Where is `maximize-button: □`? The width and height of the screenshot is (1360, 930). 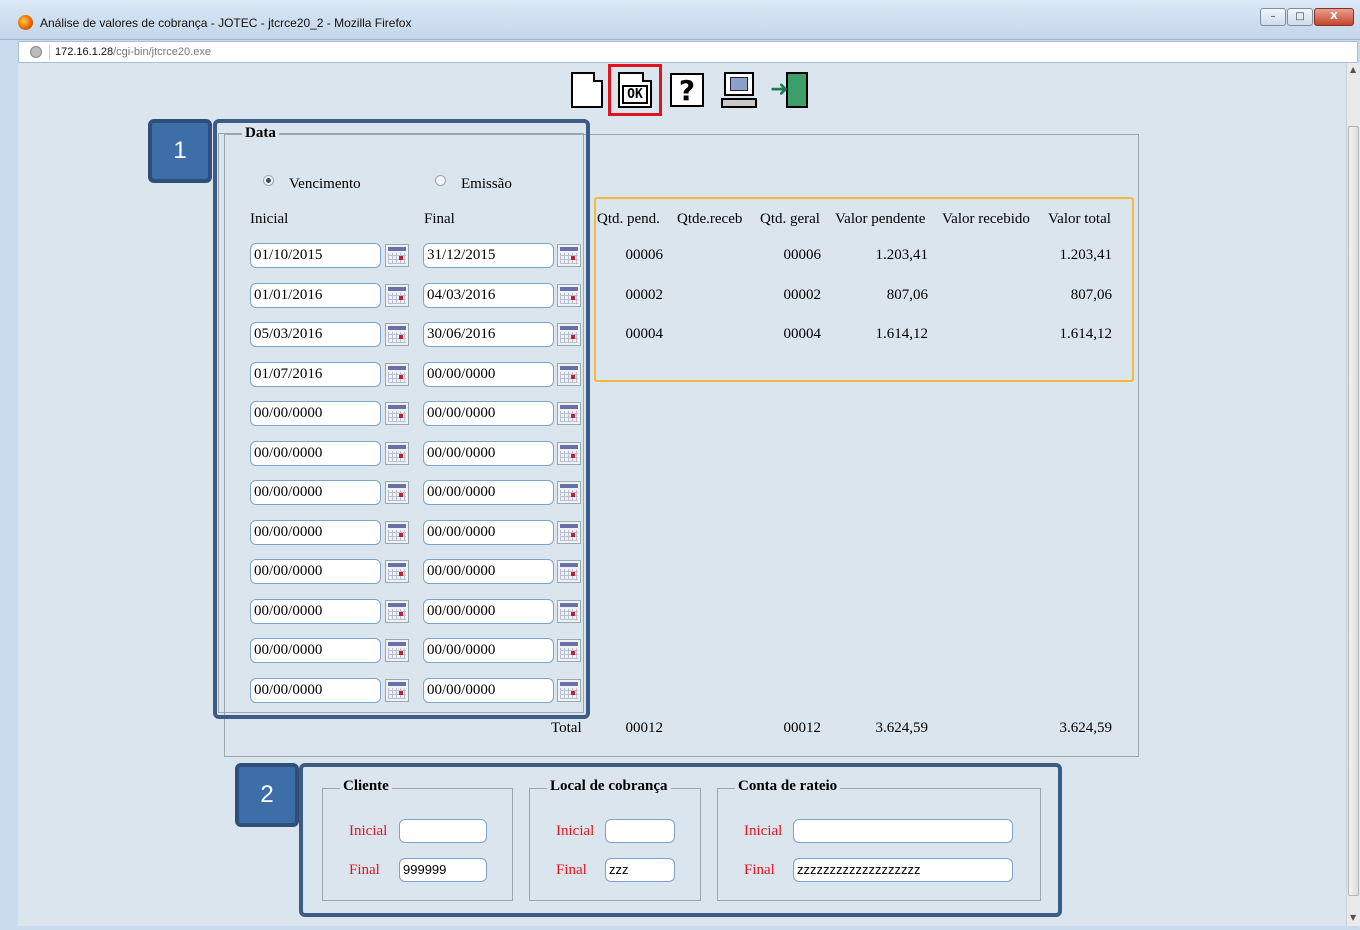
maximize-button: □ is located at coordinates (1300, 17).